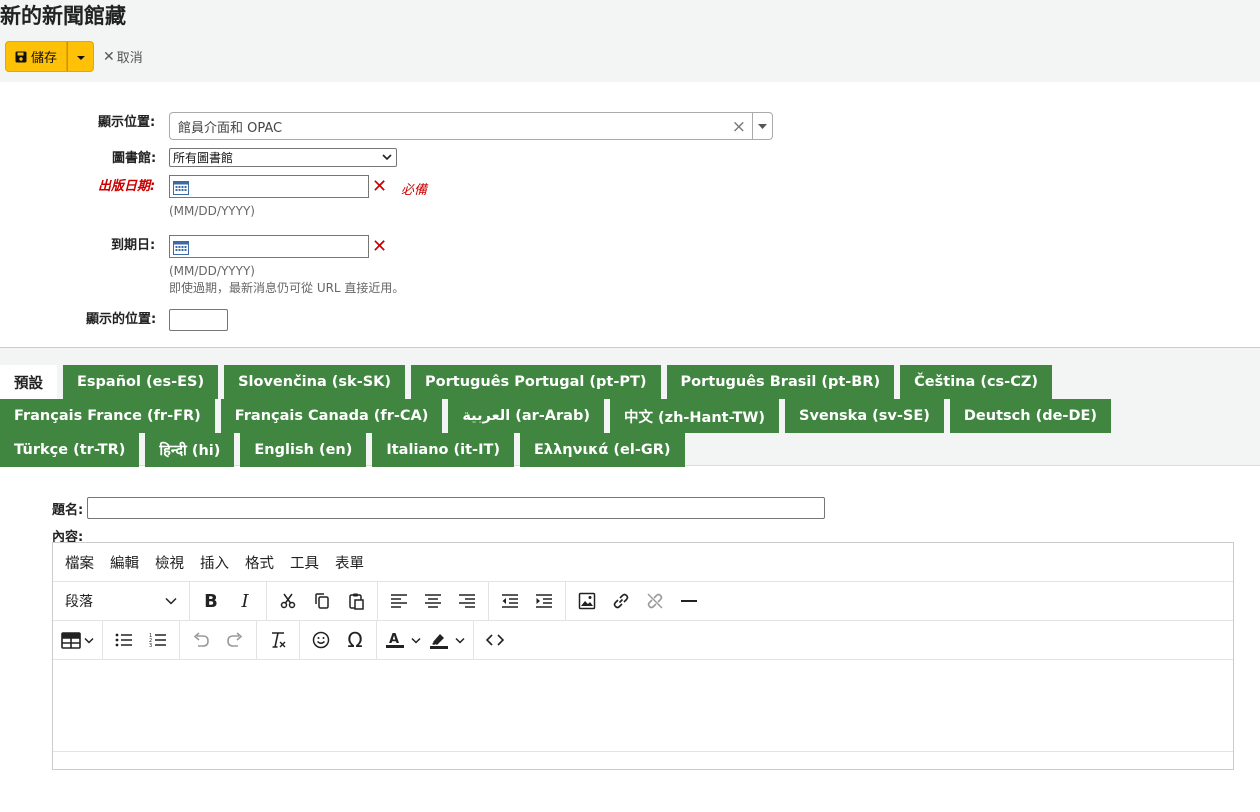 The image size is (1260, 812). I want to click on tab-sv-SE: Svenska (sv-SE), so click(864, 416).